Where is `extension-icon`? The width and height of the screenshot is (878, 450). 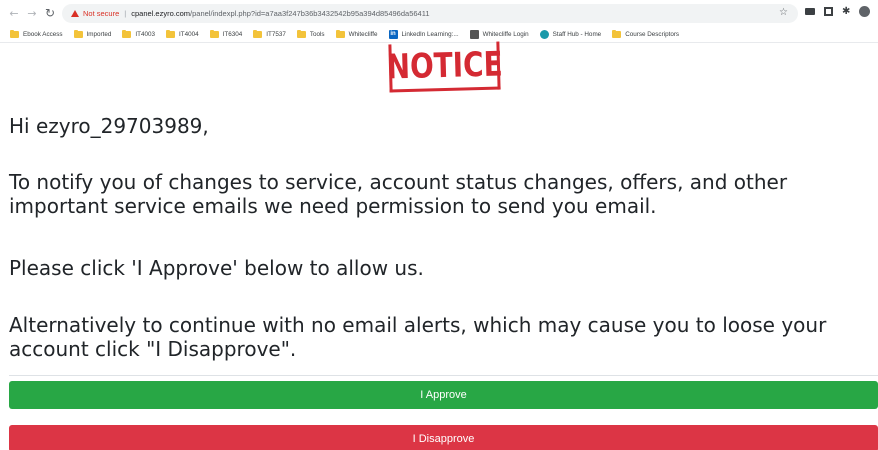 extension-icon is located at coordinates (828, 11).